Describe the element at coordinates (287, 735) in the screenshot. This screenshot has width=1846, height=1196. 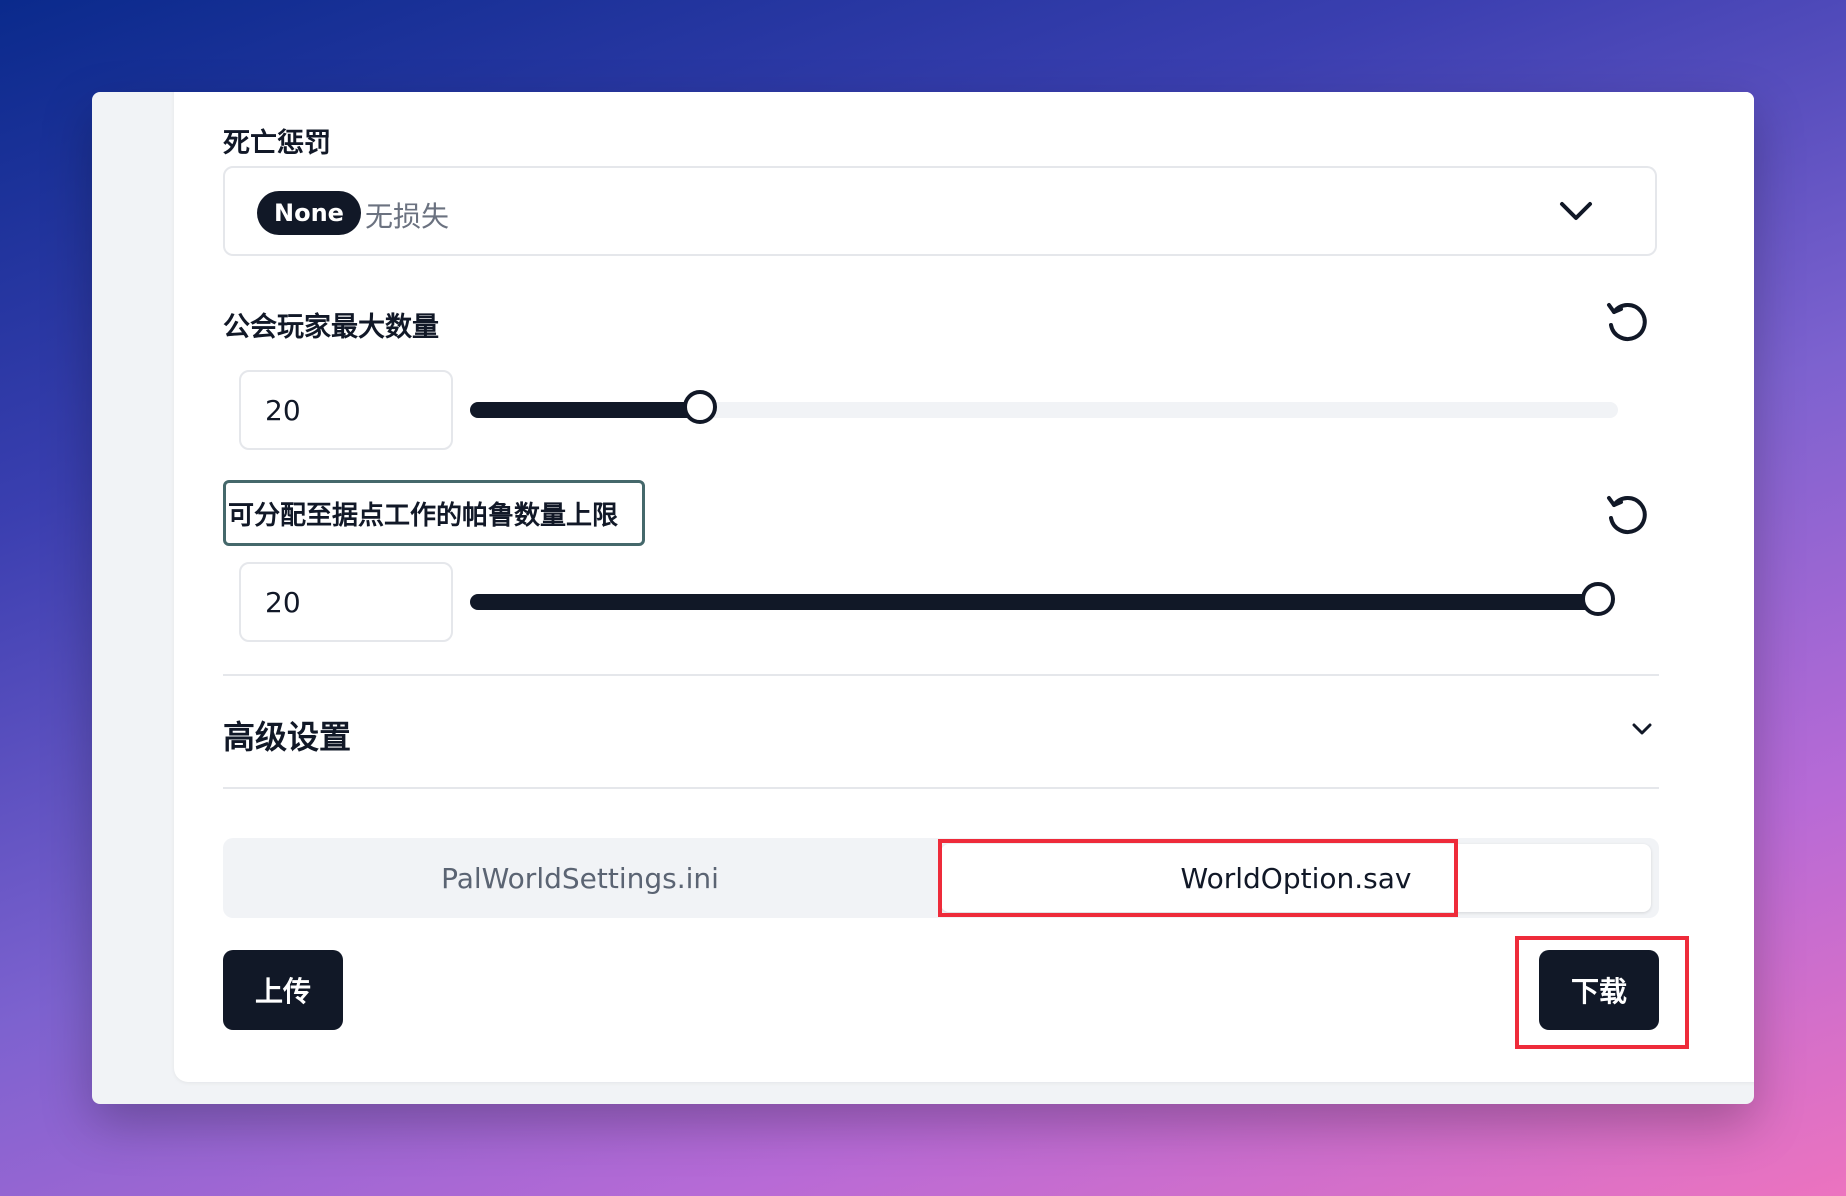
I see `advanced-settings-title: 高级设置` at that location.